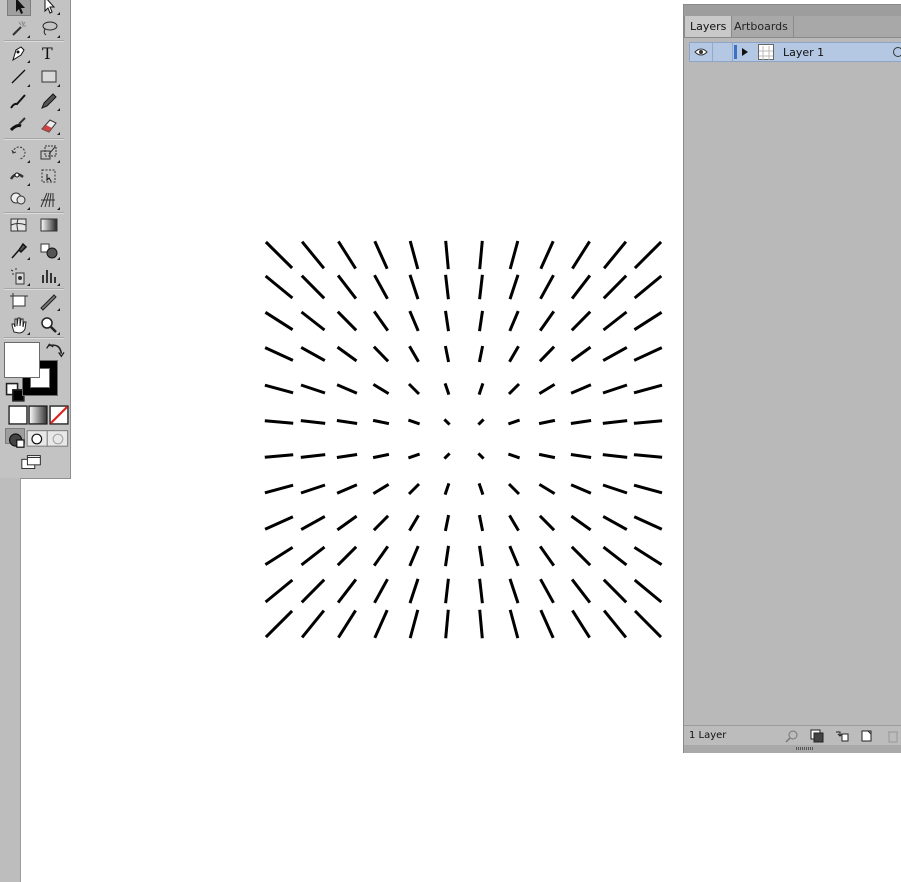 This screenshot has height=882, width=901. What do you see at coordinates (897, 52) in the screenshot?
I see `target-circle-icon` at bounding box center [897, 52].